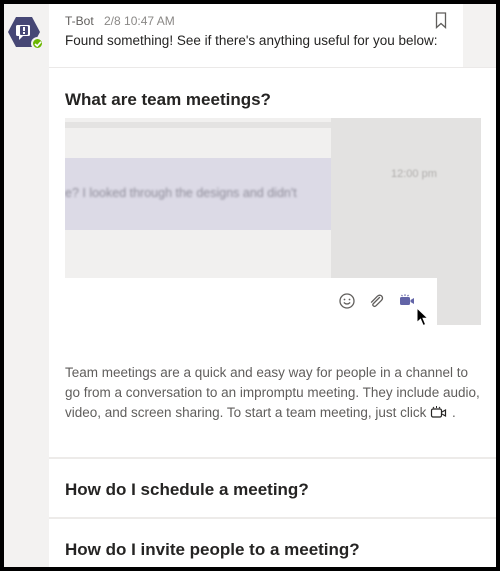 Image resolution: width=500 pixels, height=571 pixels. Describe the element at coordinates (79, 21) in the screenshot. I see `sender-name: T-Bot` at that location.